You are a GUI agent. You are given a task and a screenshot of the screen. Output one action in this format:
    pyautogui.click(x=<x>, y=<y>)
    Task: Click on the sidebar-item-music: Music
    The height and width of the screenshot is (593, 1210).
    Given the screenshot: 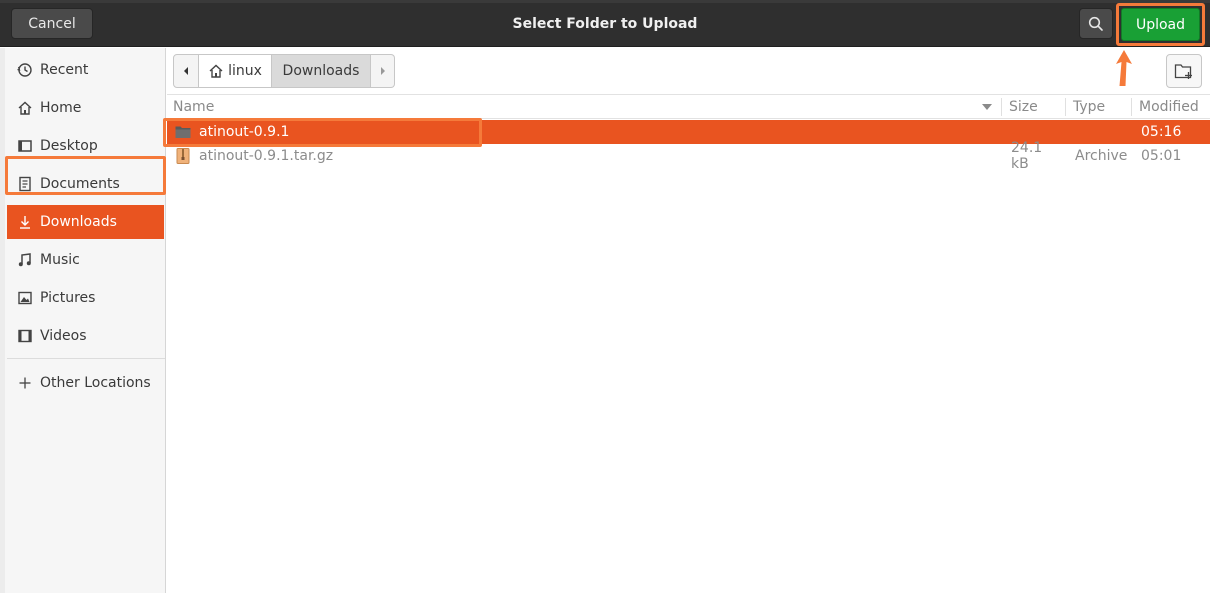 What is the action you would take?
    pyautogui.click(x=85, y=260)
    